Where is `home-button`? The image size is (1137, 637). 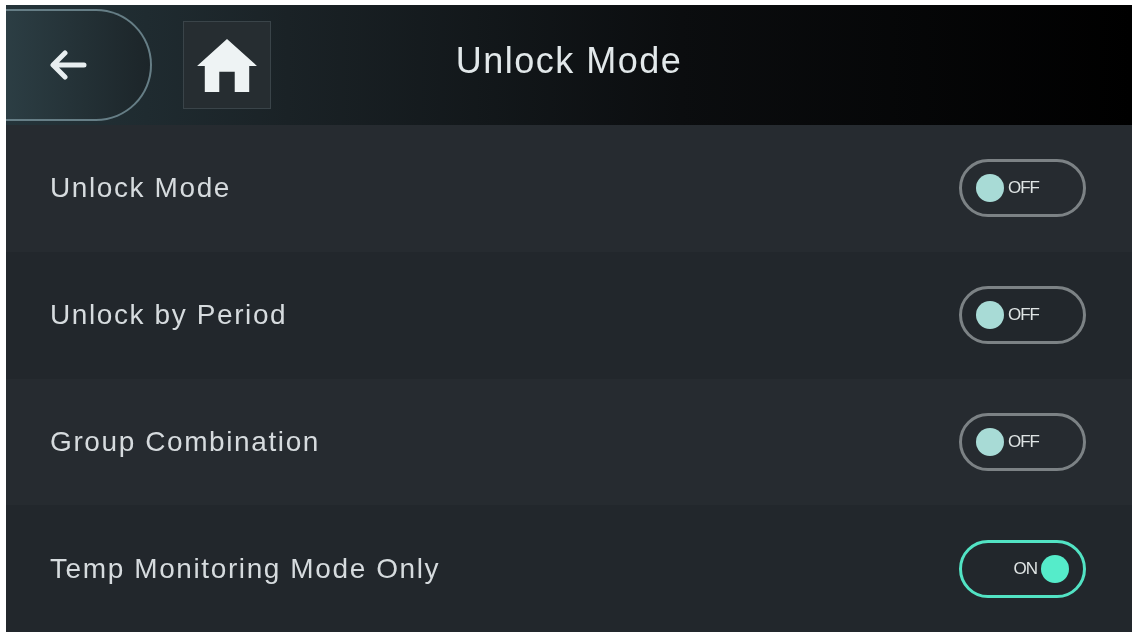
home-button is located at coordinates (227, 65).